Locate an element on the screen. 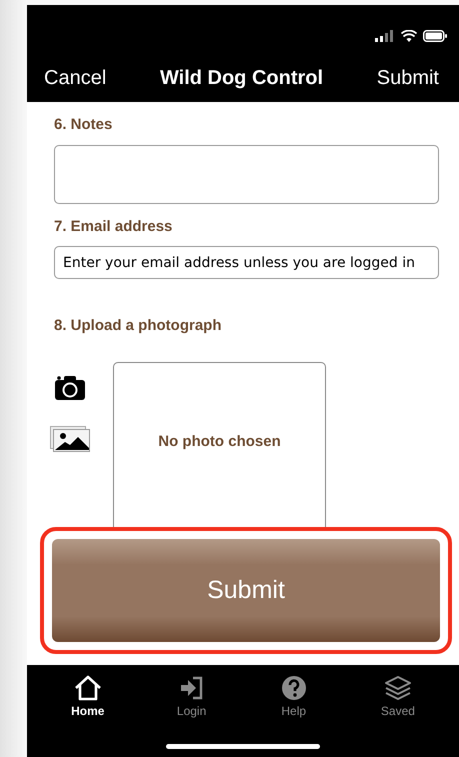  tab-bar-item: Help is located at coordinates (293, 696).